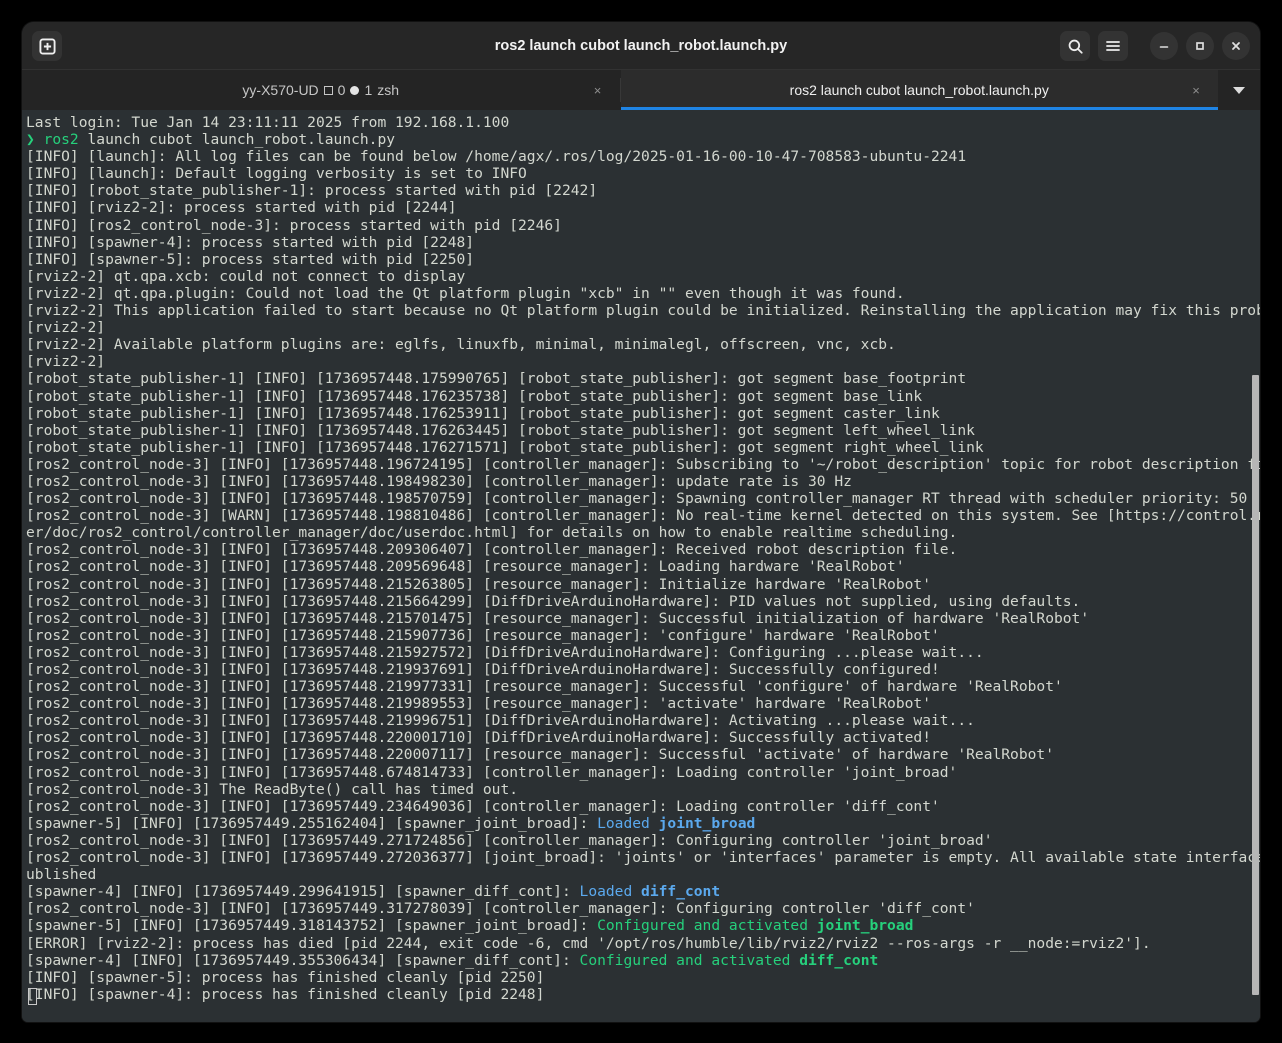  What do you see at coordinates (598, 90) in the screenshot?
I see `tab-zsh-close-icon: ×` at bounding box center [598, 90].